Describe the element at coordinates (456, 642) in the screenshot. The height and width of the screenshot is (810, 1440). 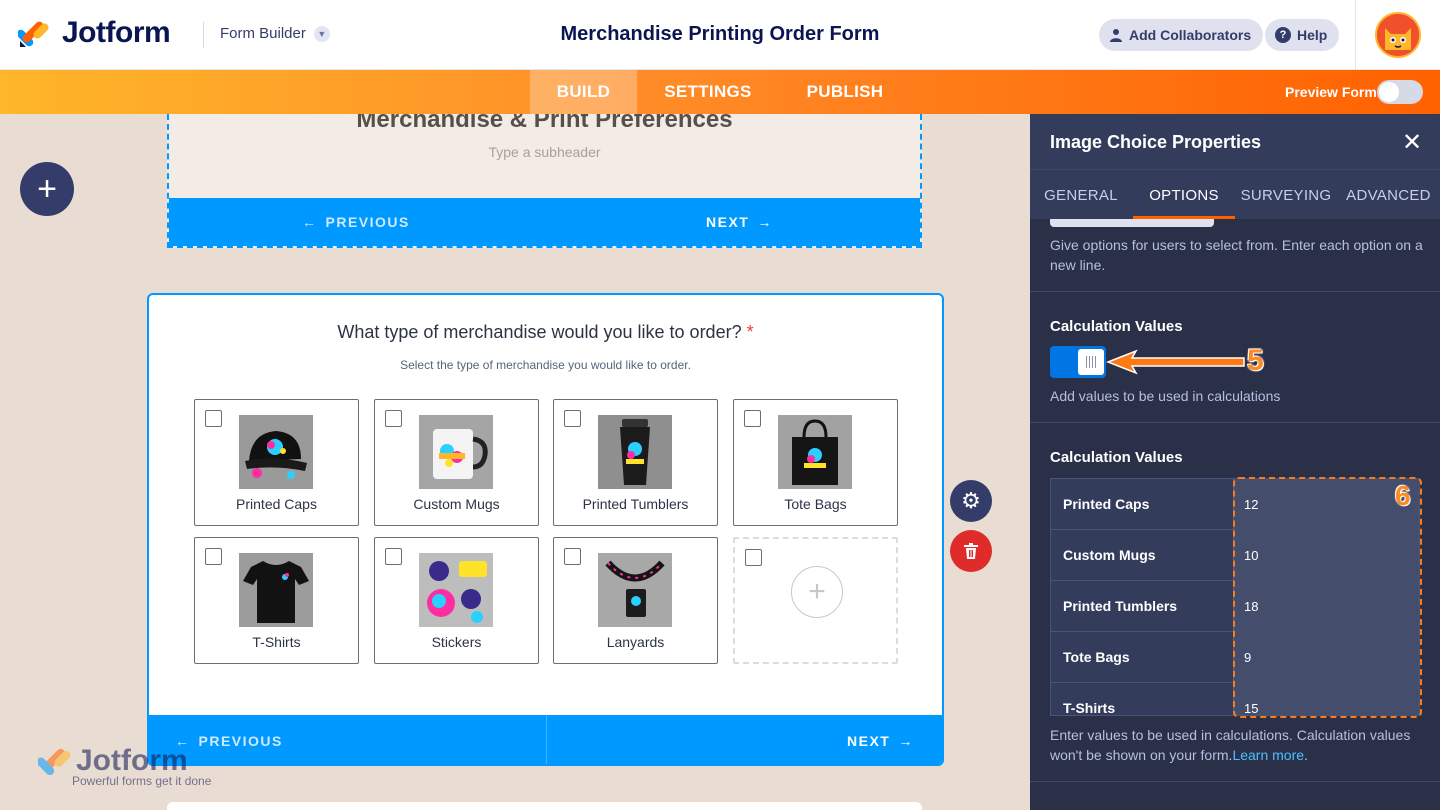
I see `option-label: Stickers` at that location.